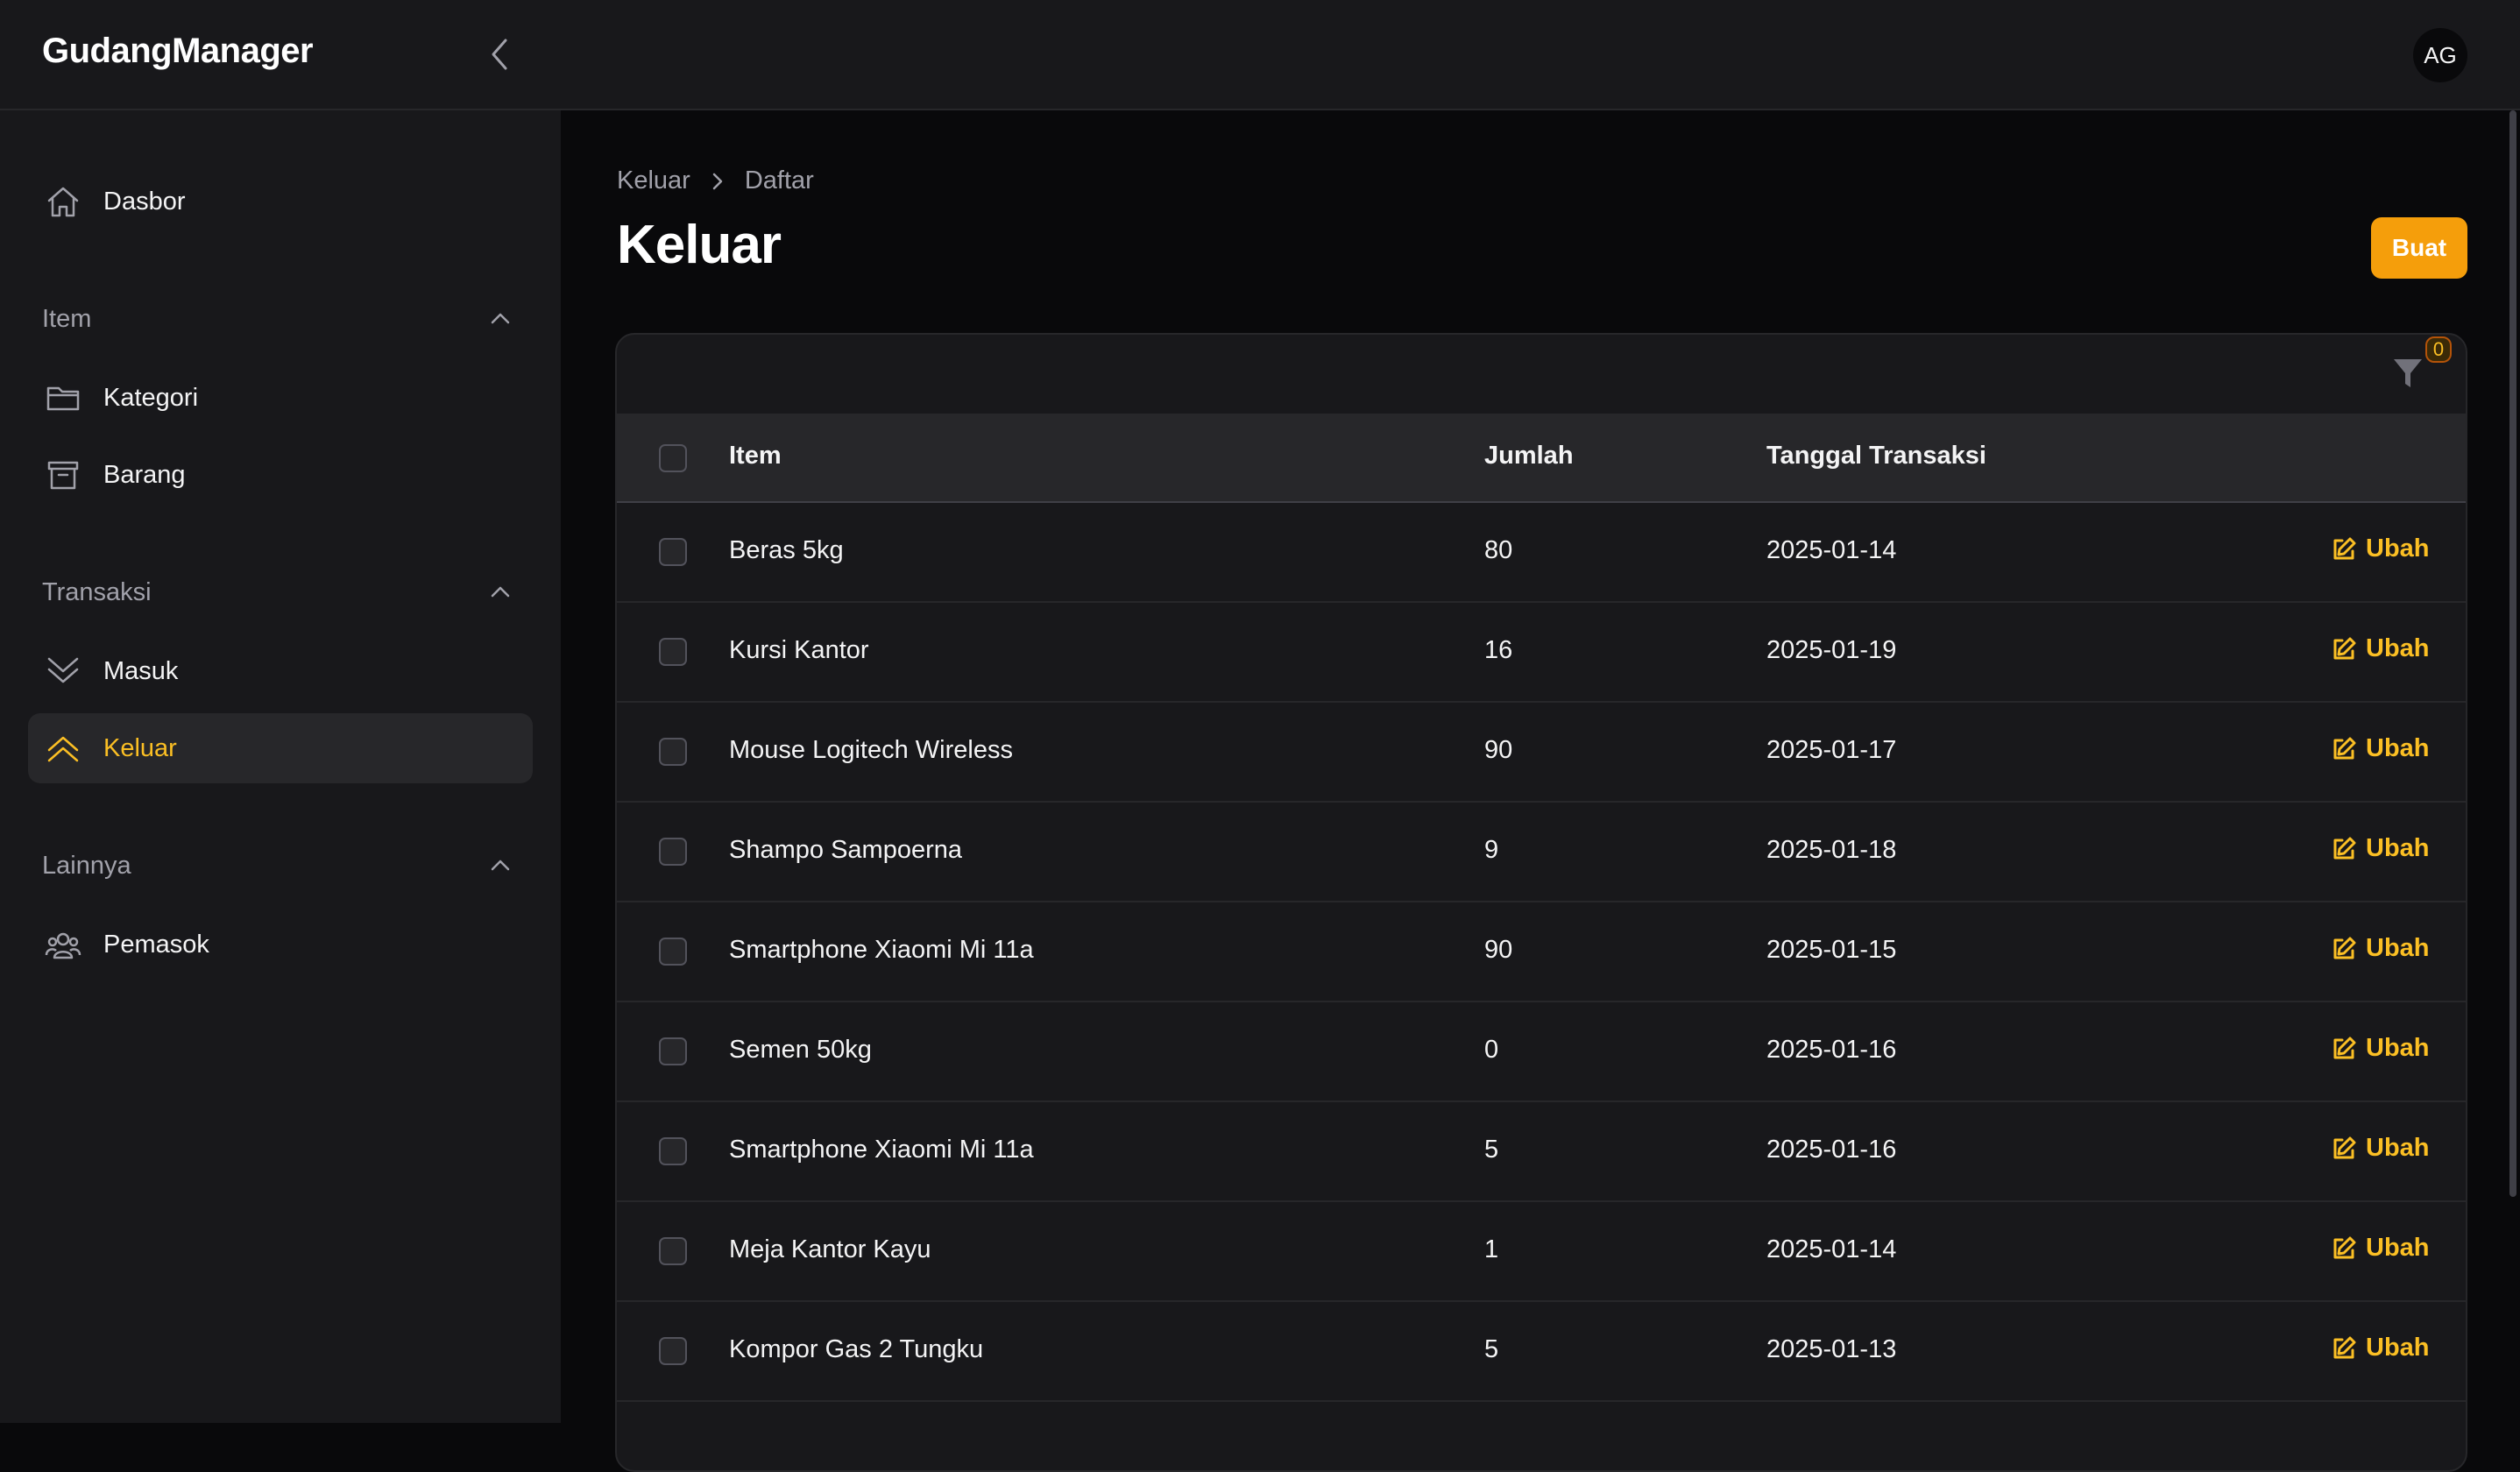 This screenshot has width=2520, height=1472. What do you see at coordinates (141, 670) in the screenshot?
I see `sidebar-item-label: Masuk` at bounding box center [141, 670].